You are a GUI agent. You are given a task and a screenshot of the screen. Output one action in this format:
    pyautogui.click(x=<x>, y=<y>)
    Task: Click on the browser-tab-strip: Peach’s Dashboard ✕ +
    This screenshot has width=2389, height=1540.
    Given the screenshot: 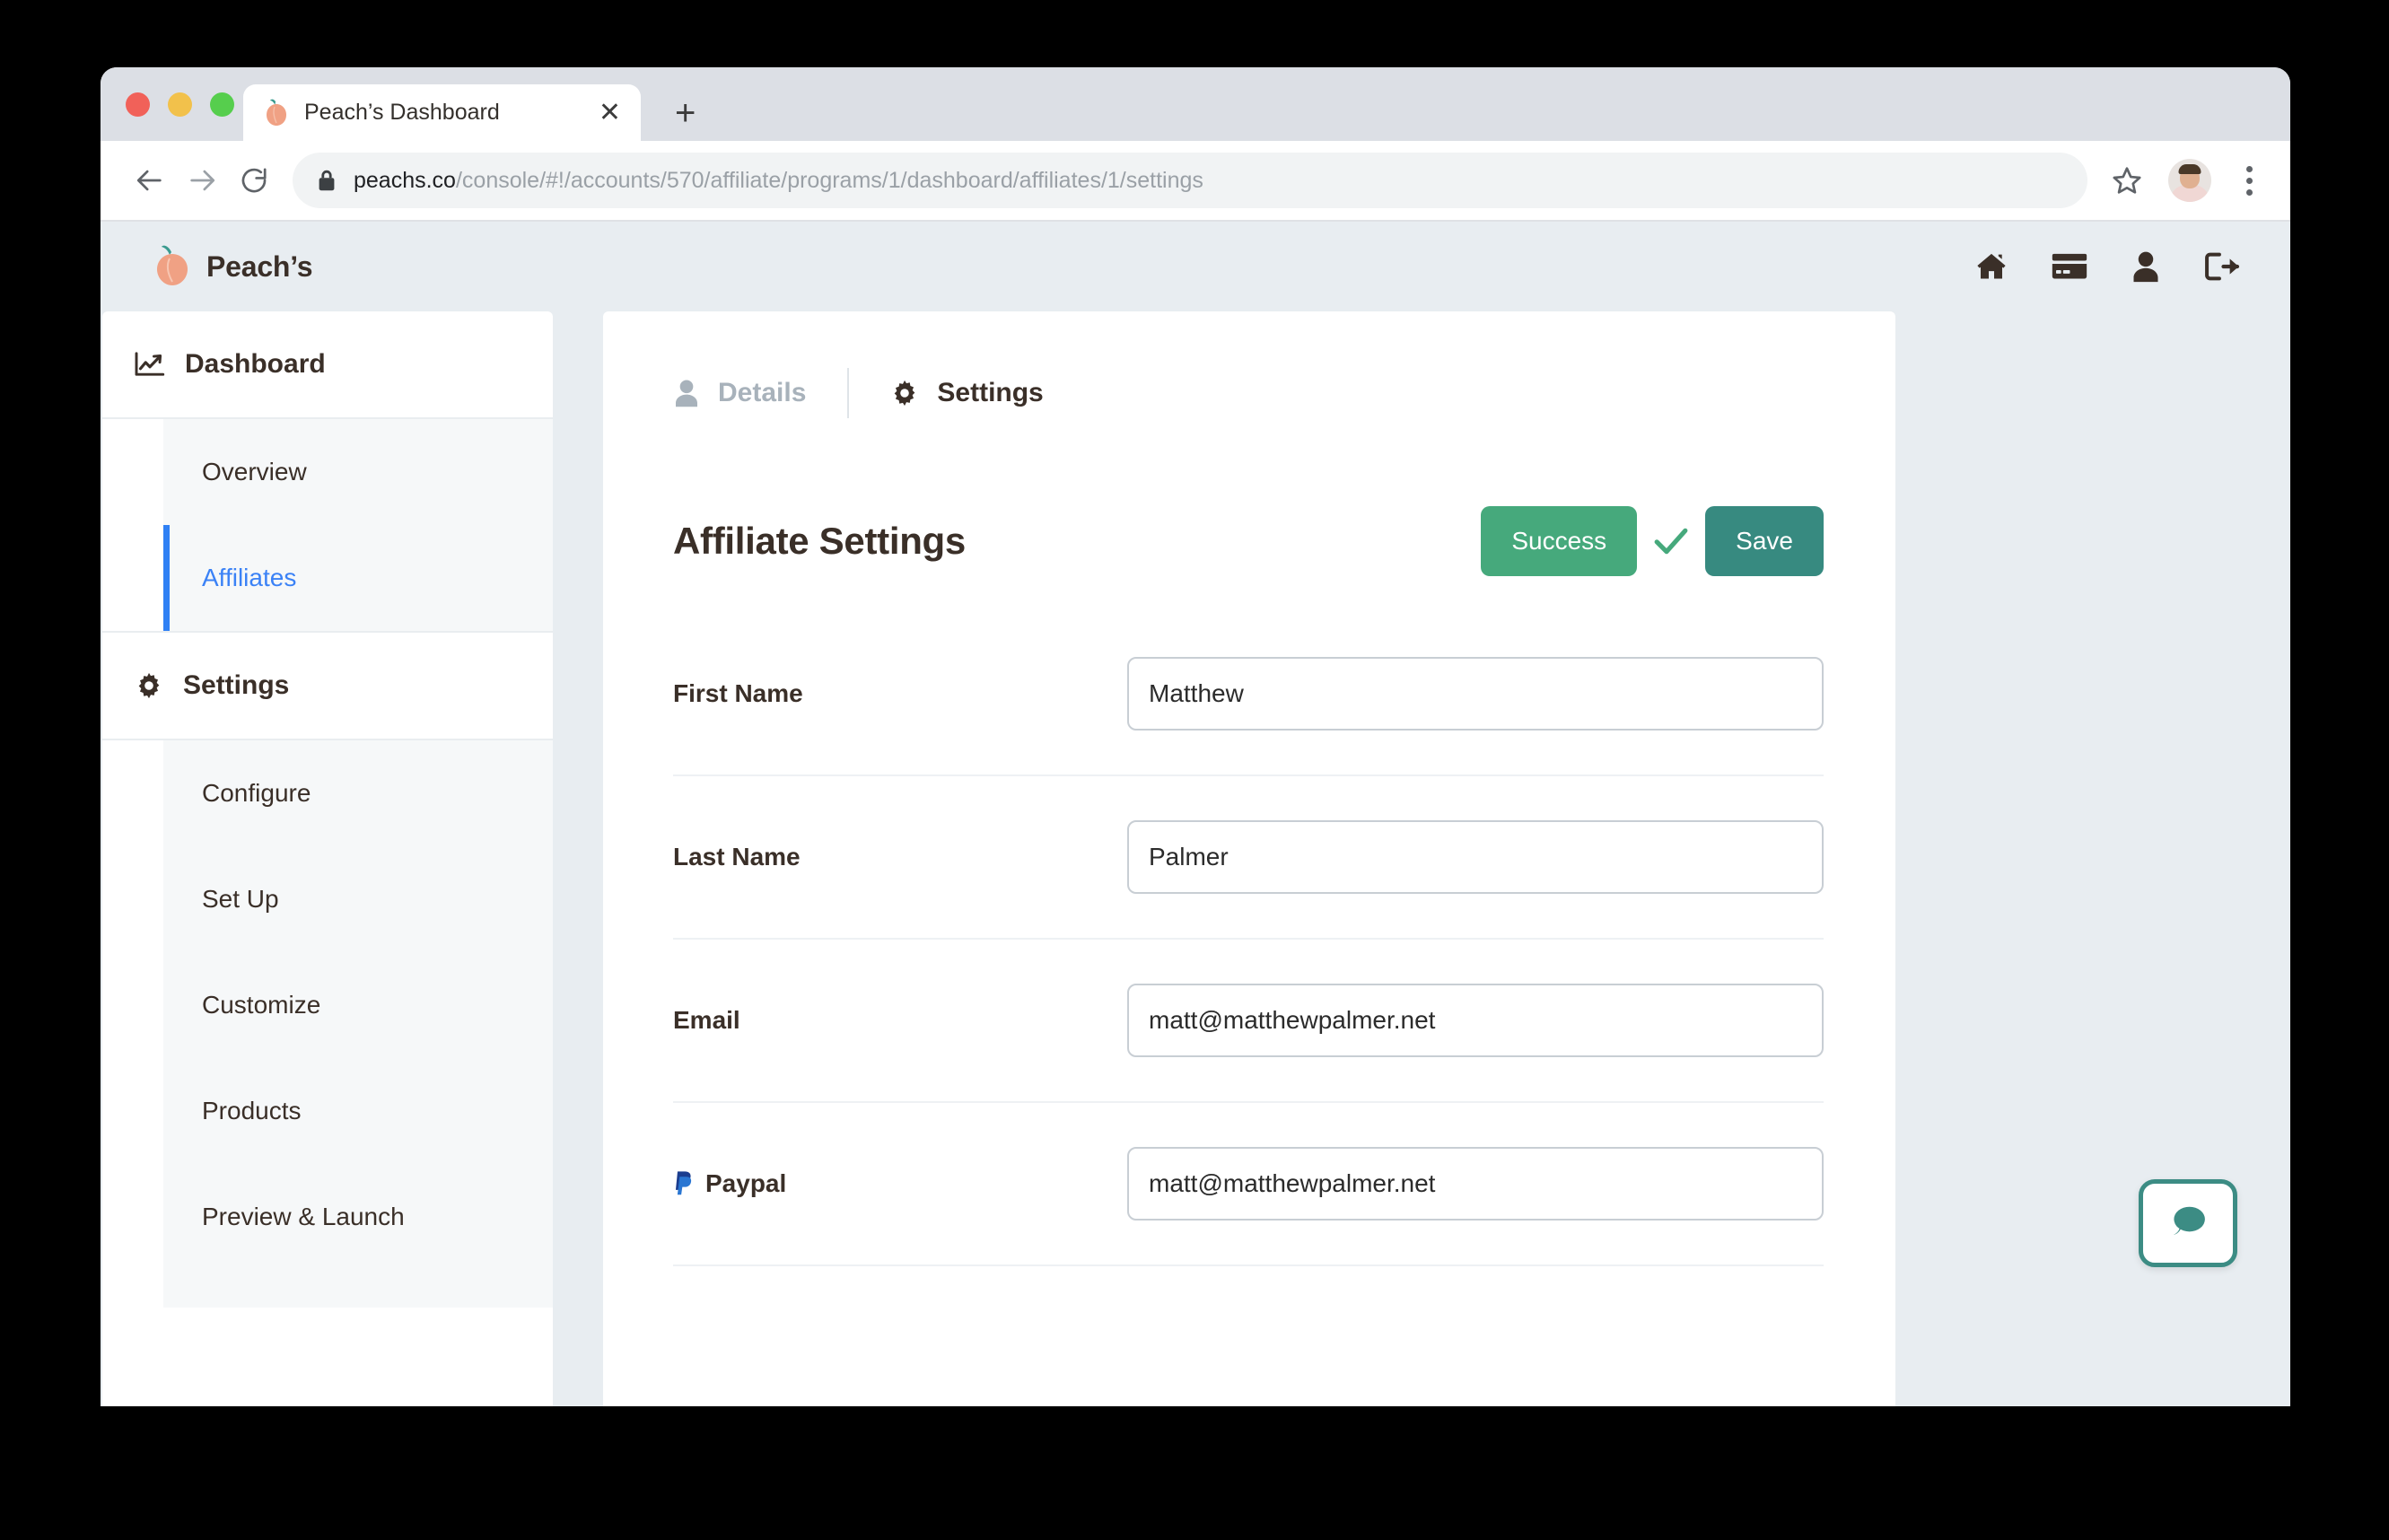 What is the action you would take?
    pyautogui.click(x=1195, y=104)
    